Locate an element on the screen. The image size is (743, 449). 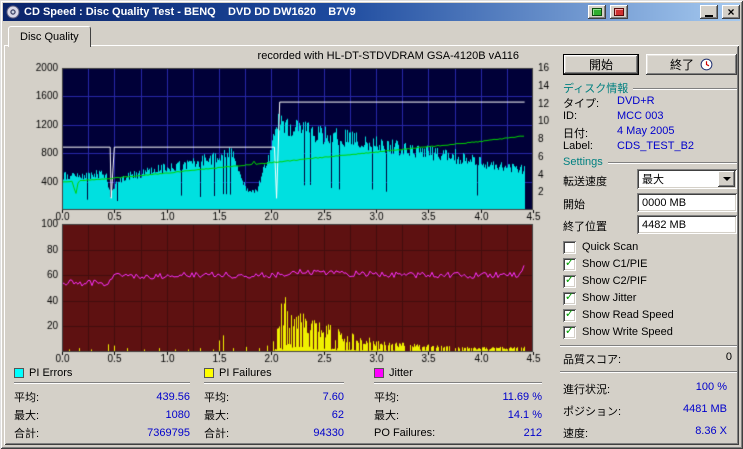
disc-info-header: ディスク情報 is located at coordinates (650, 88).